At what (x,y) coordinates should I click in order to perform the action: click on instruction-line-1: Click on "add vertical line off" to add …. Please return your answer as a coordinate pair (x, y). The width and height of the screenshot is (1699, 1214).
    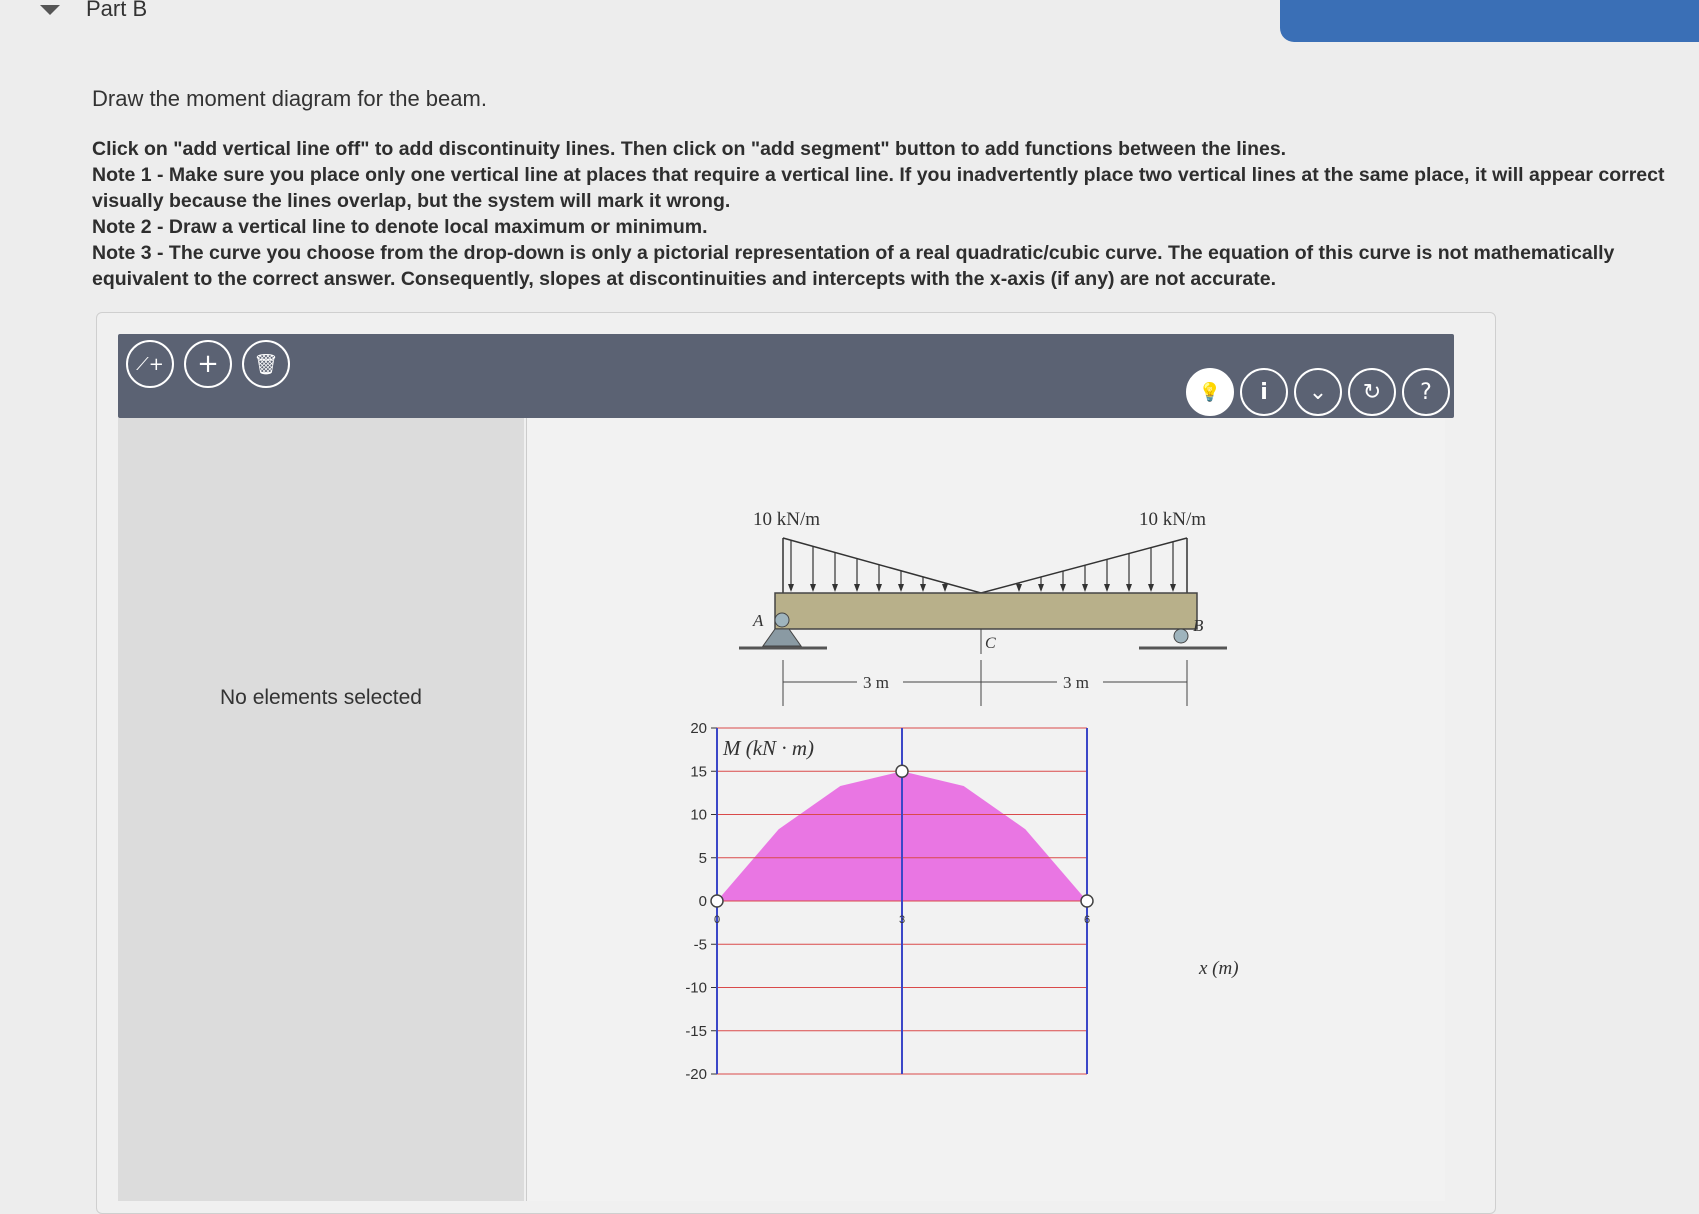
    Looking at the image, I should click on (689, 149).